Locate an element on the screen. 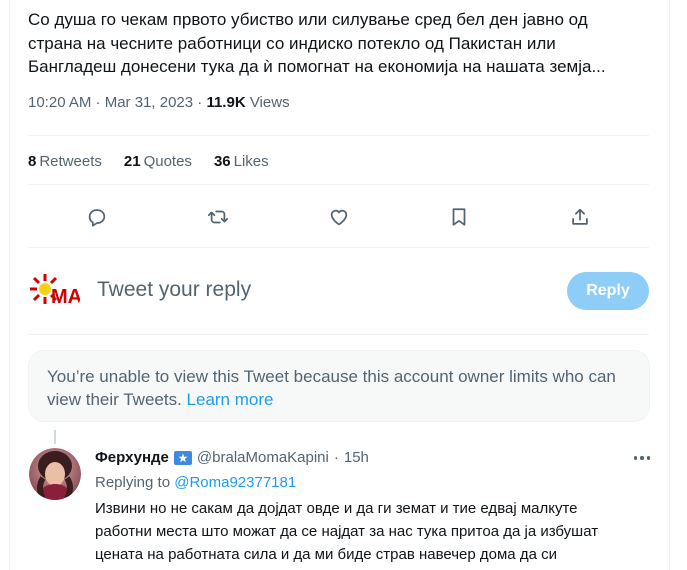 Image resolution: width=687 pixels, height=570 pixels. tweet-actions is located at coordinates (338, 217).